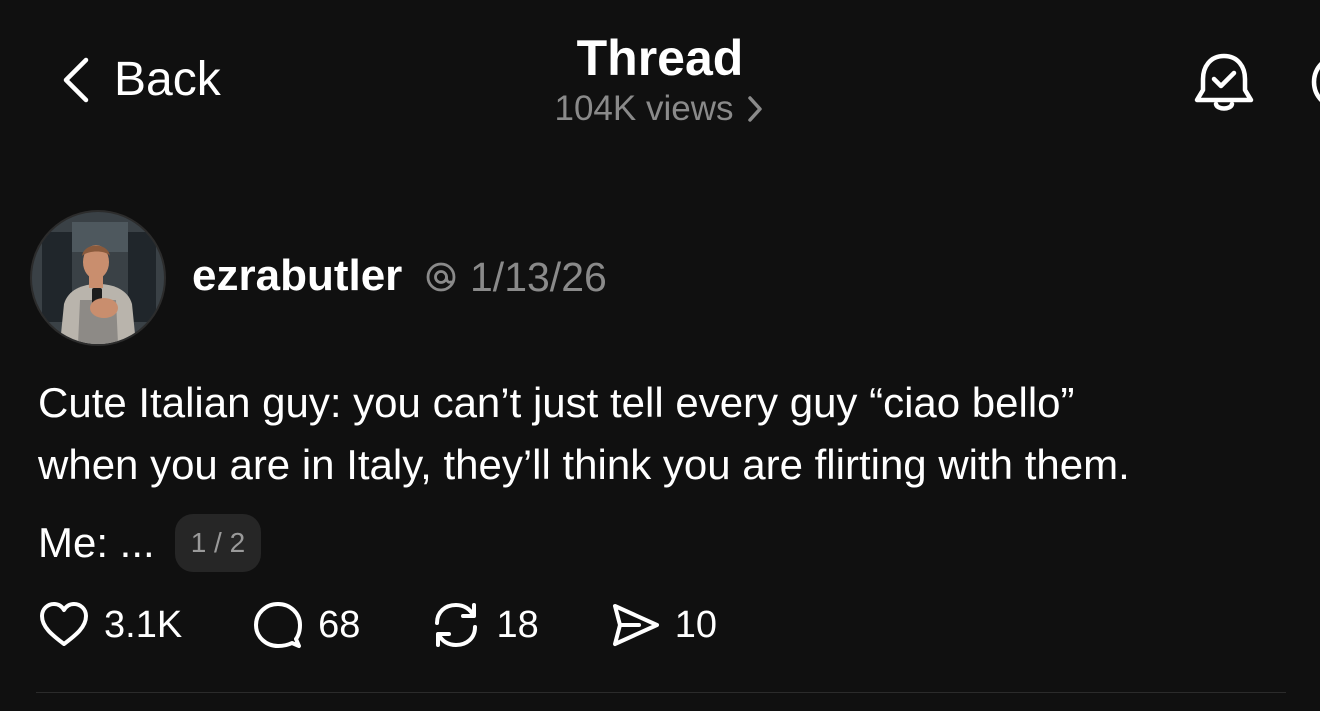 The image size is (1320, 711). I want to click on back-button: Back, so click(140, 80).